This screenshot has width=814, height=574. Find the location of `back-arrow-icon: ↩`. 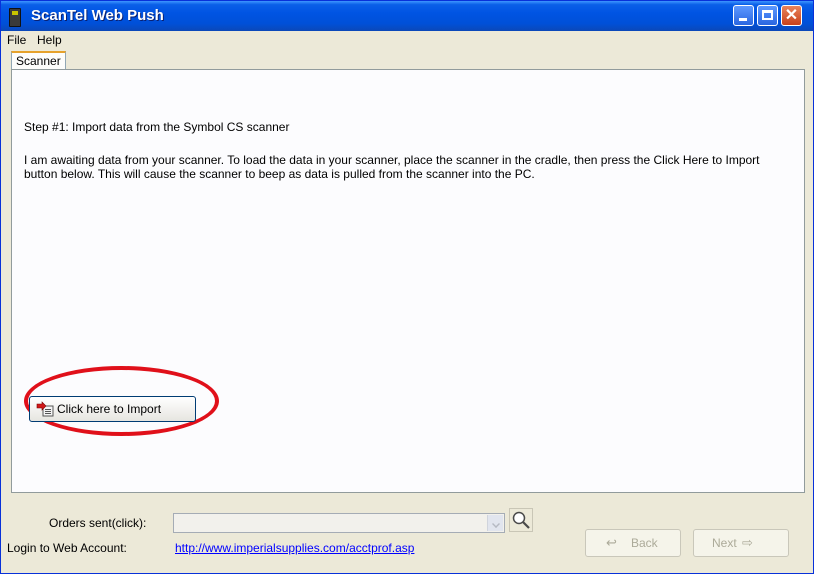

back-arrow-icon: ↩ is located at coordinates (611, 542).